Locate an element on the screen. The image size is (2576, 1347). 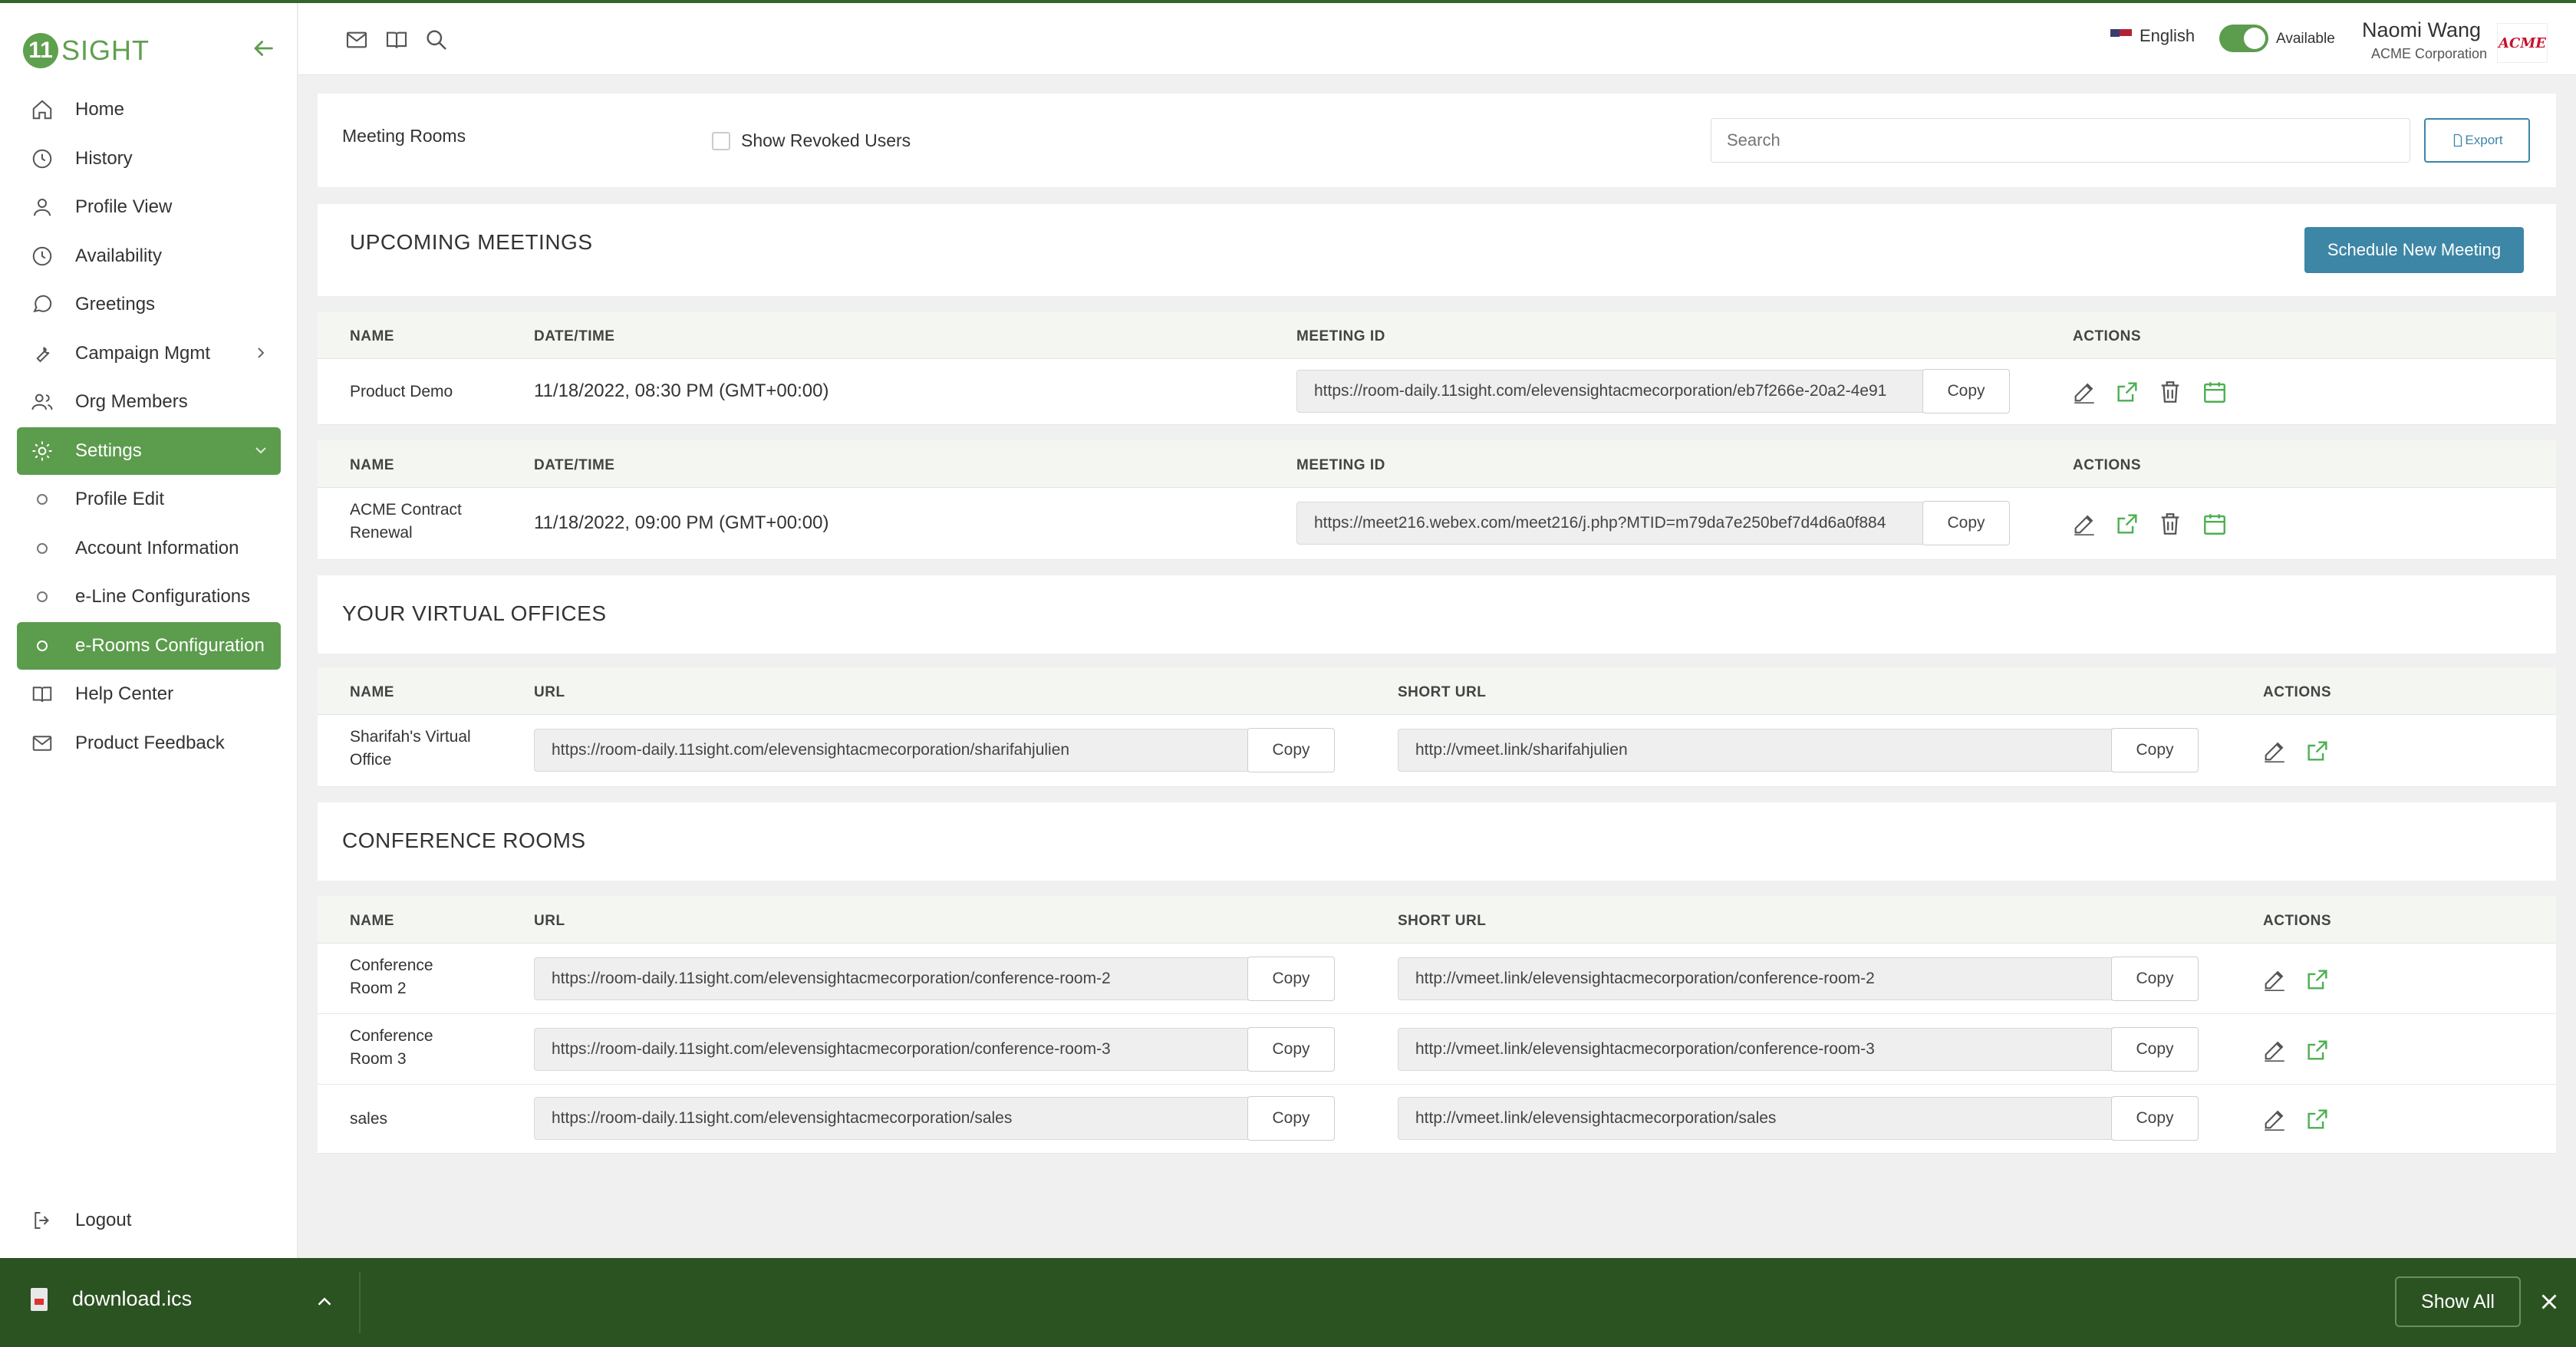
chevron-up-icon is located at coordinates (324, 1302).